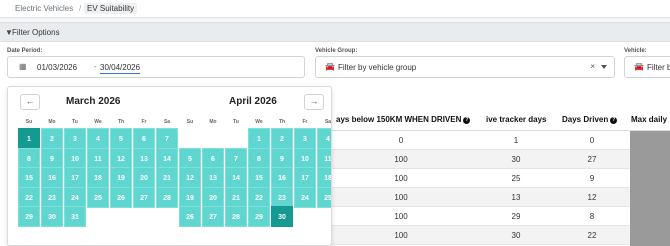 This screenshot has width=670, height=246. Describe the element at coordinates (98, 122) in the screenshot. I see `weekday-label: We` at that location.